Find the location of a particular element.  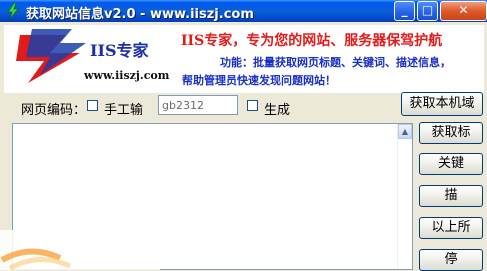

description-line-2: 帮助管理员快速发现问题网站！ is located at coordinates (259, 80).